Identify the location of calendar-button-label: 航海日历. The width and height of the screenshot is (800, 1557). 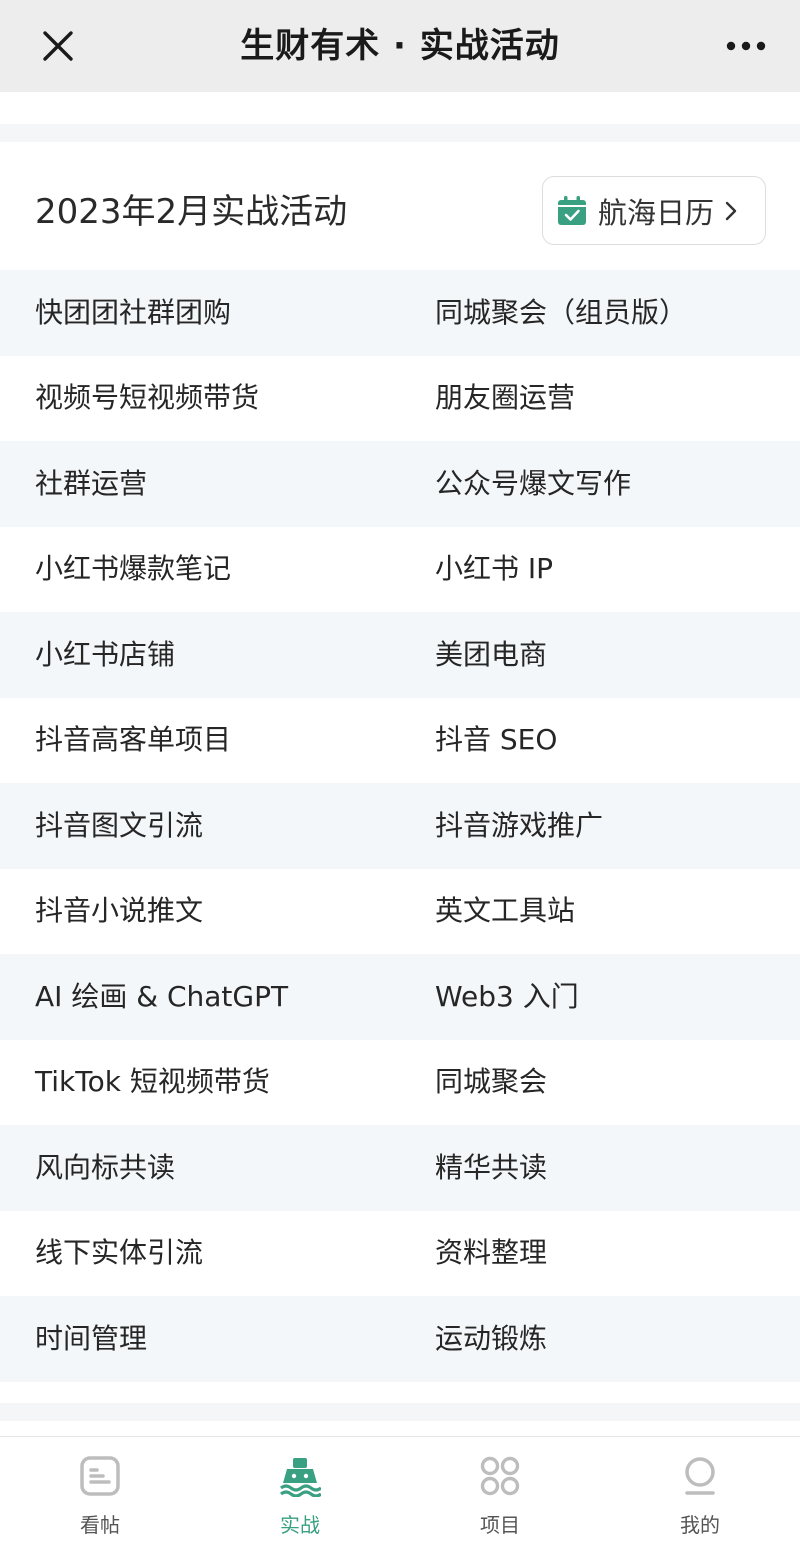
(656, 212).